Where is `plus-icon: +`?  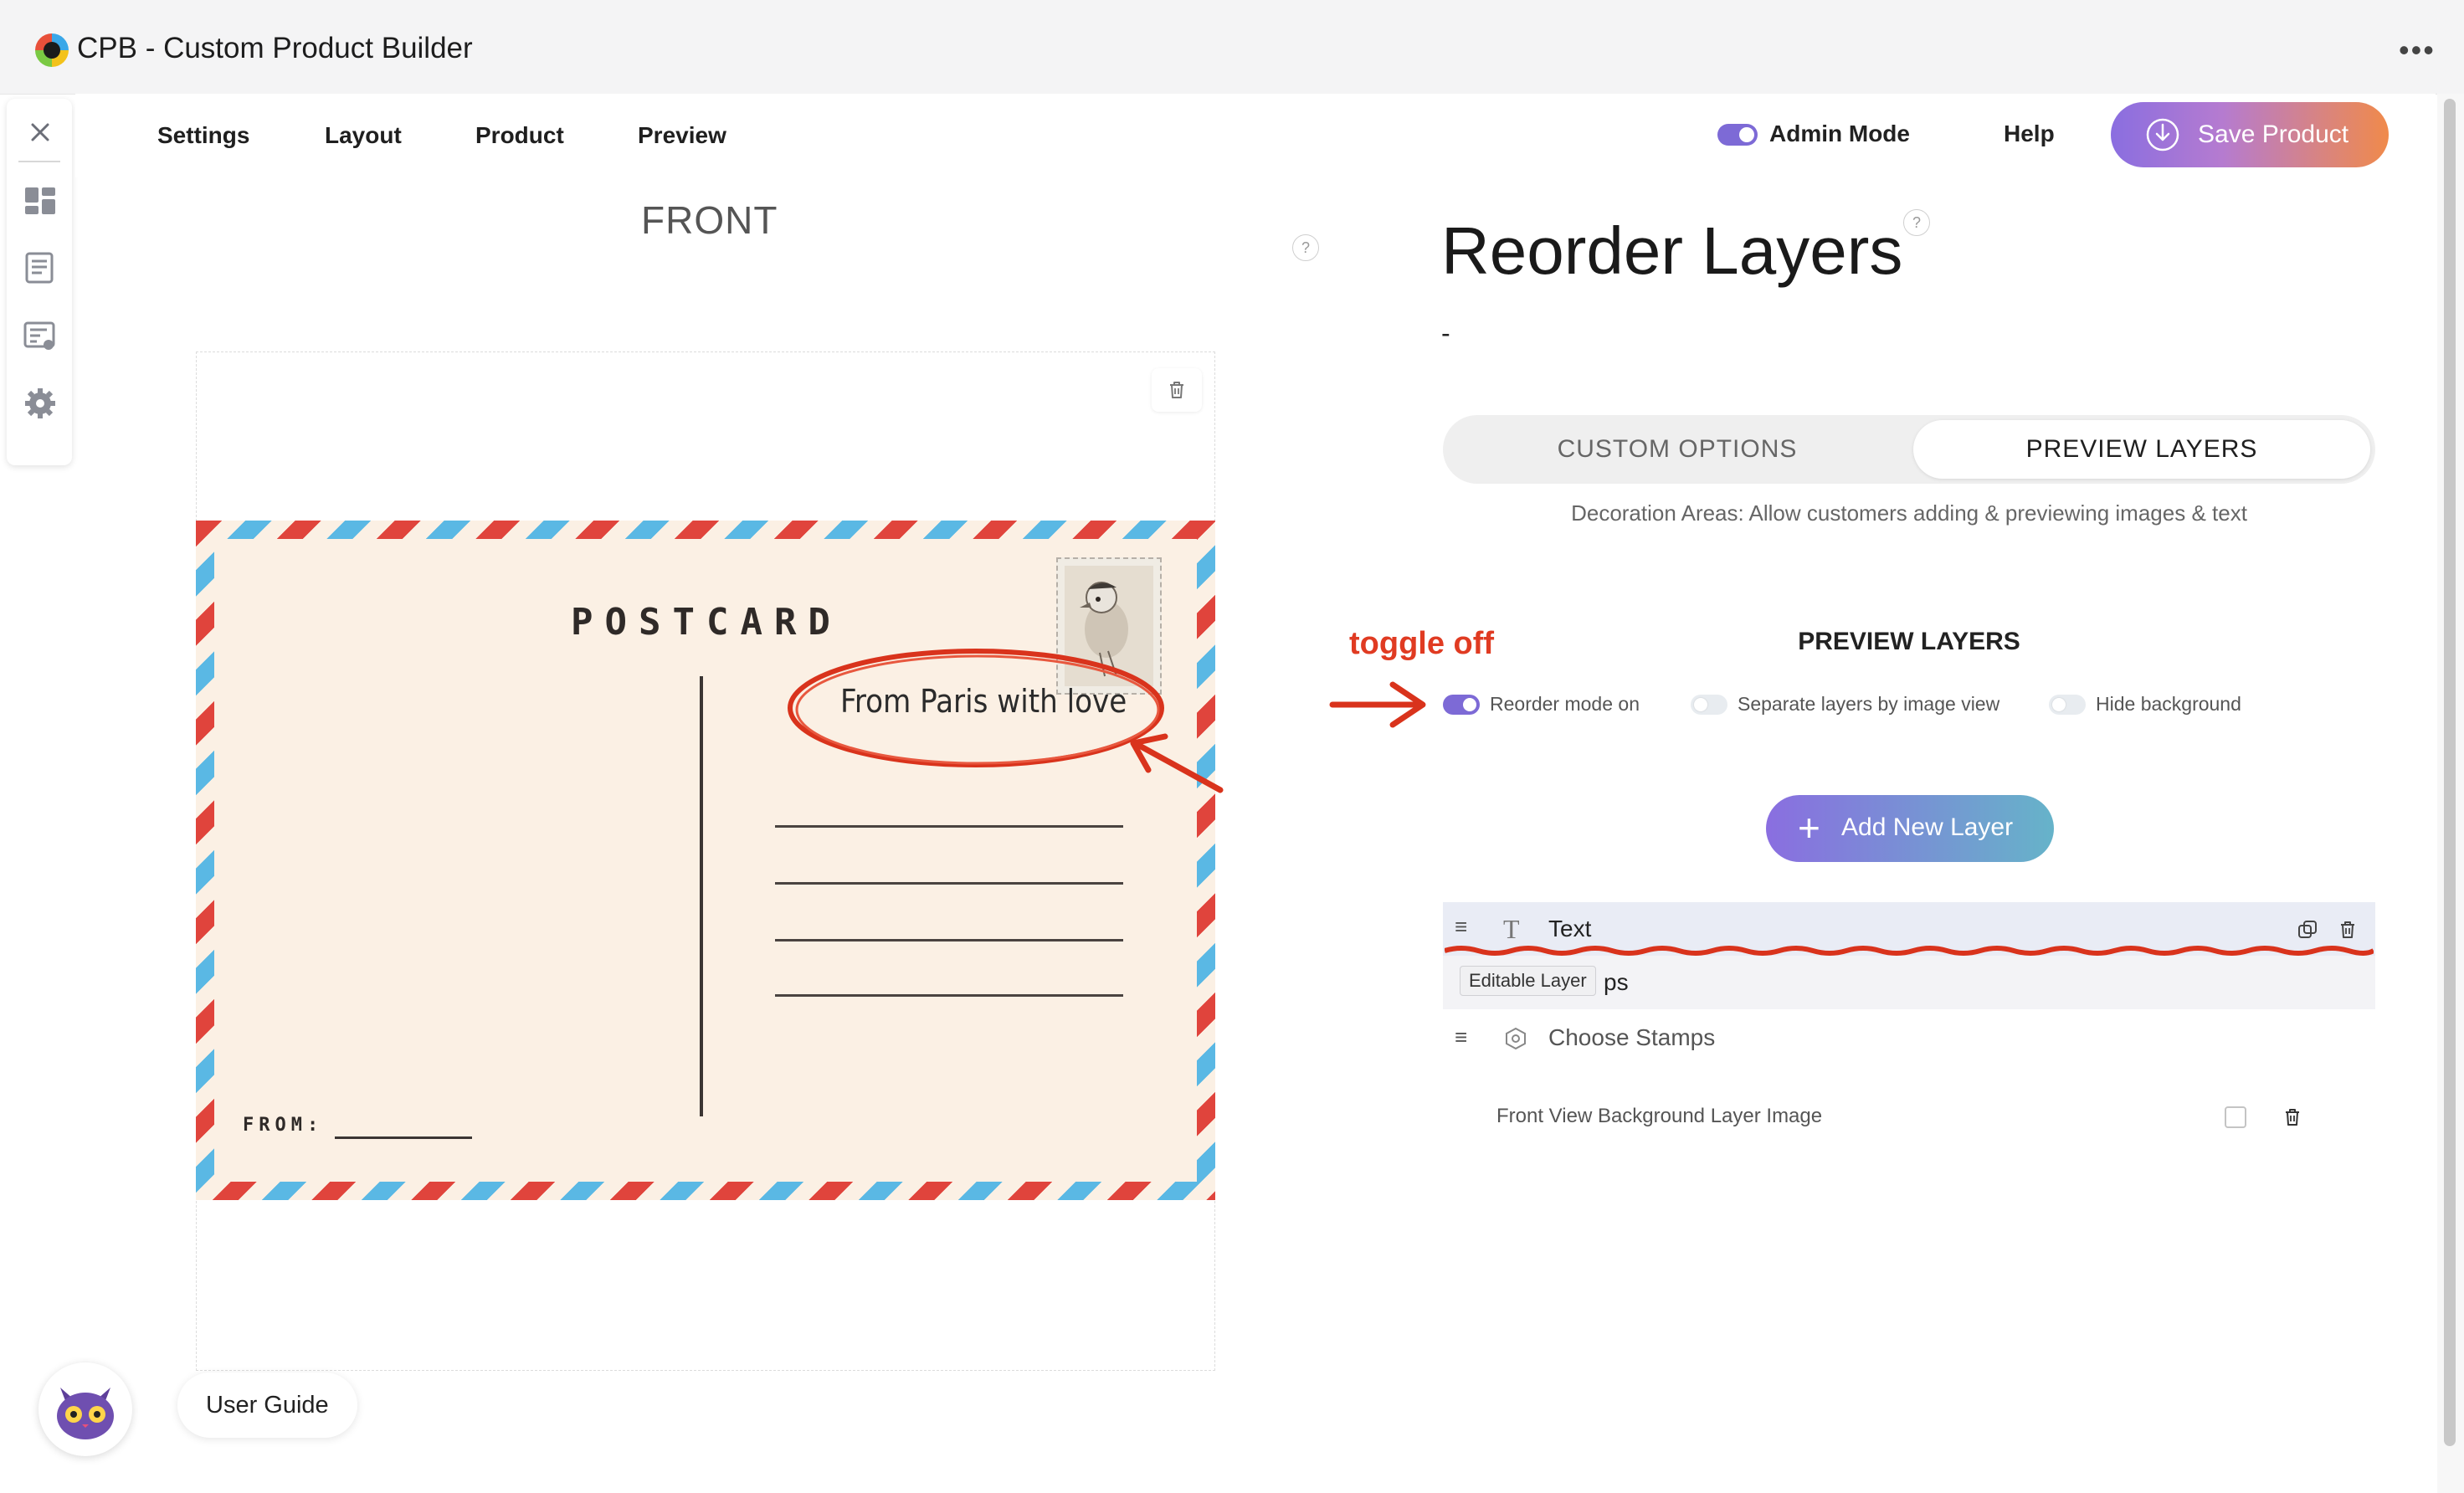
plus-icon: + is located at coordinates (1809, 827).